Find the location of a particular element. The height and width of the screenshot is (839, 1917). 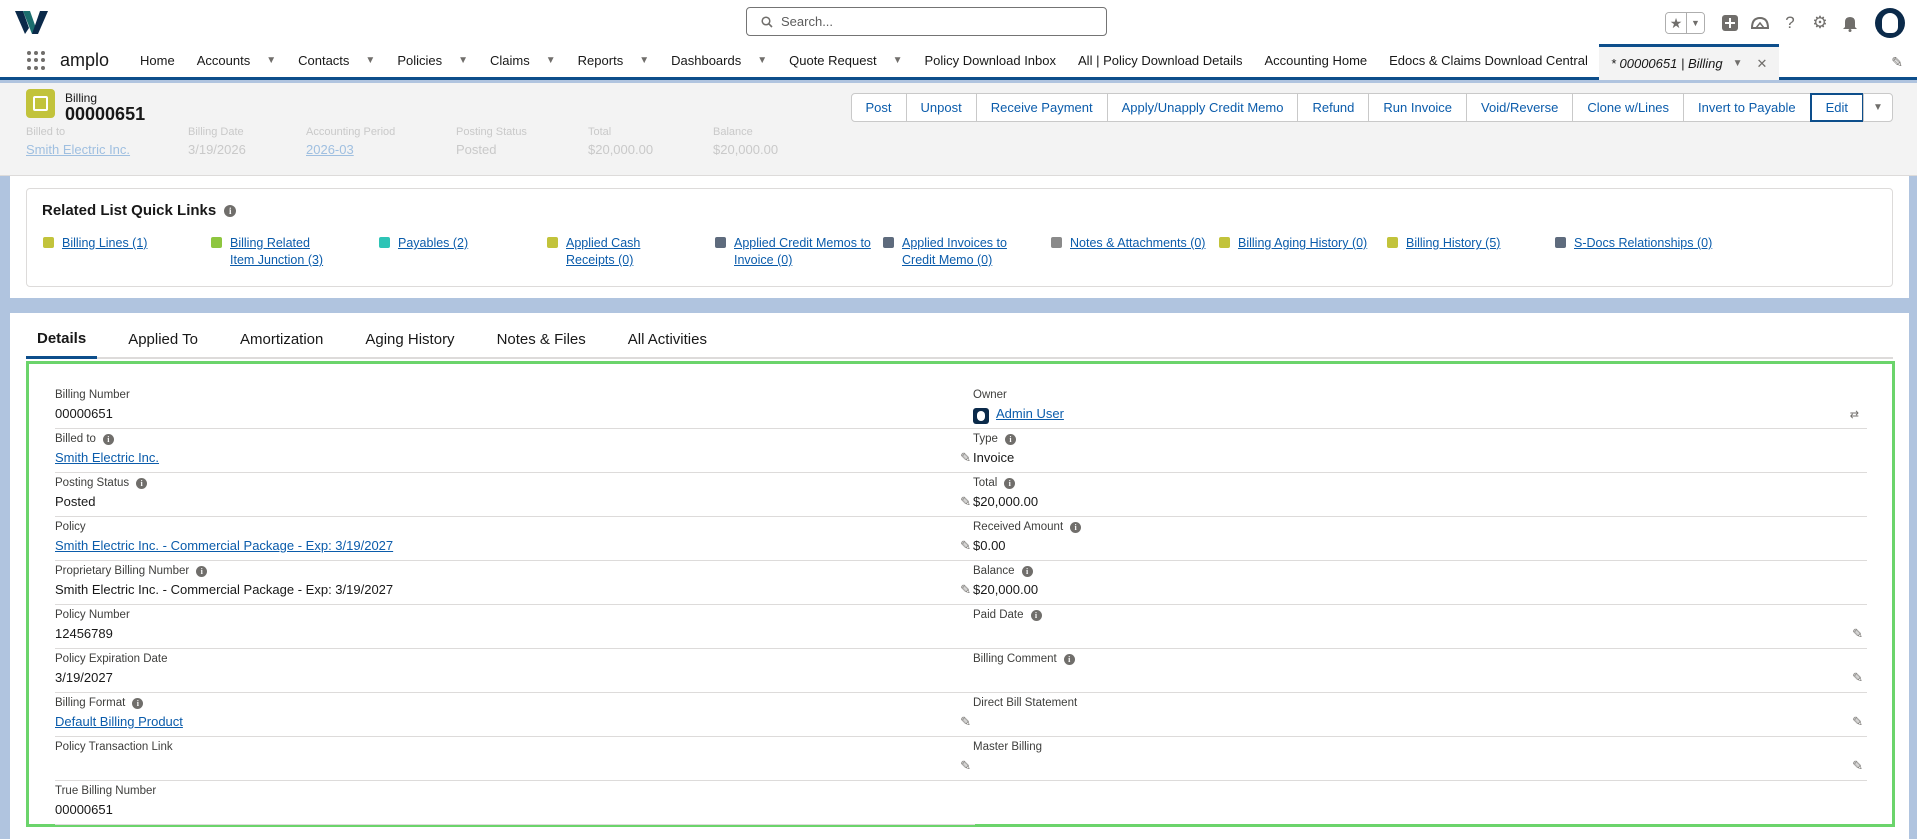

quick-link-payables: Payables (2) is located at coordinates (454, 243).